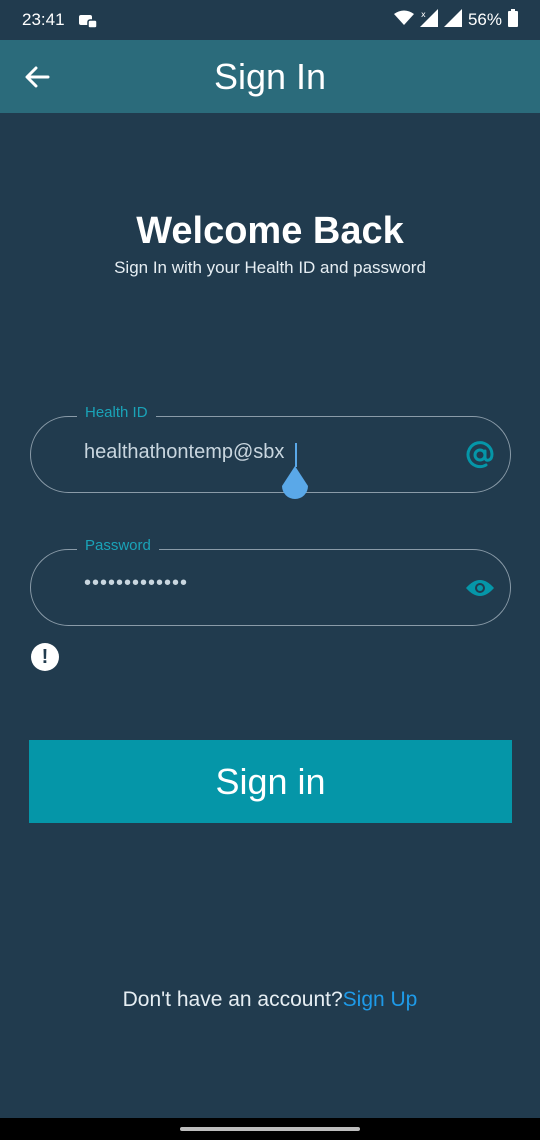 Image resolution: width=540 pixels, height=1140 pixels. Describe the element at coordinates (43, 19) in the screenshot. I see `status-time: 23:41` at that location.